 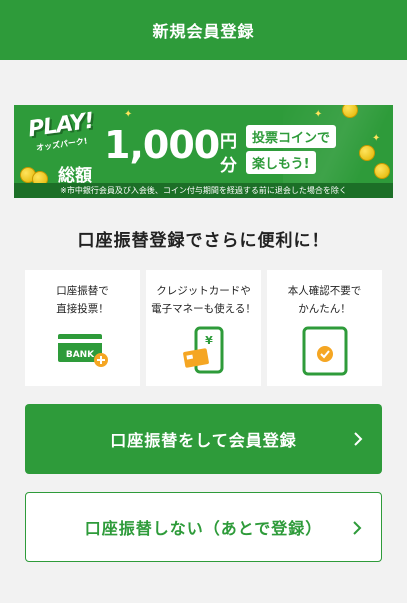 I want to click on feature-card-no-verification: 本人確認不要で かんたん！, so click(x=324, y=328).